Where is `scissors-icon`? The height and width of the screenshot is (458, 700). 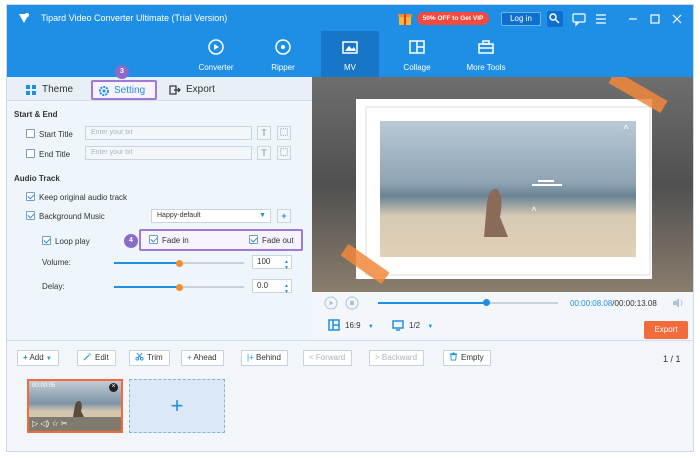
scissors-icon is located at coordinates (139, 356).